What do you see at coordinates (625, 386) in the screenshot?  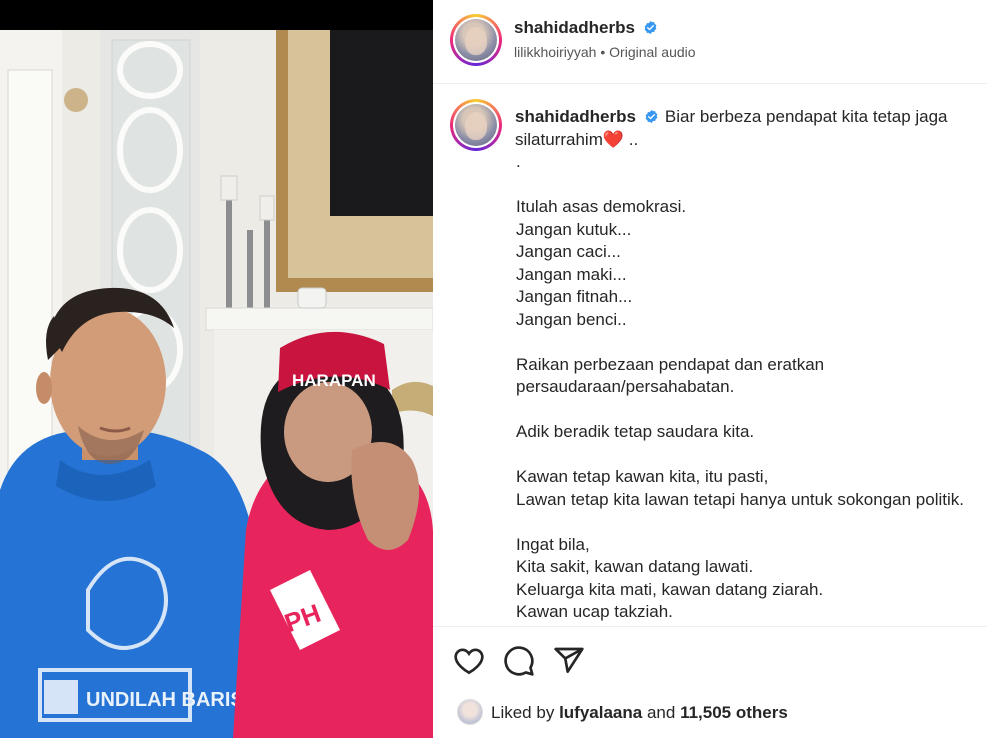 I see `caption-line: persaudaraan/persahabatan.` at bounding box center [625, 386].